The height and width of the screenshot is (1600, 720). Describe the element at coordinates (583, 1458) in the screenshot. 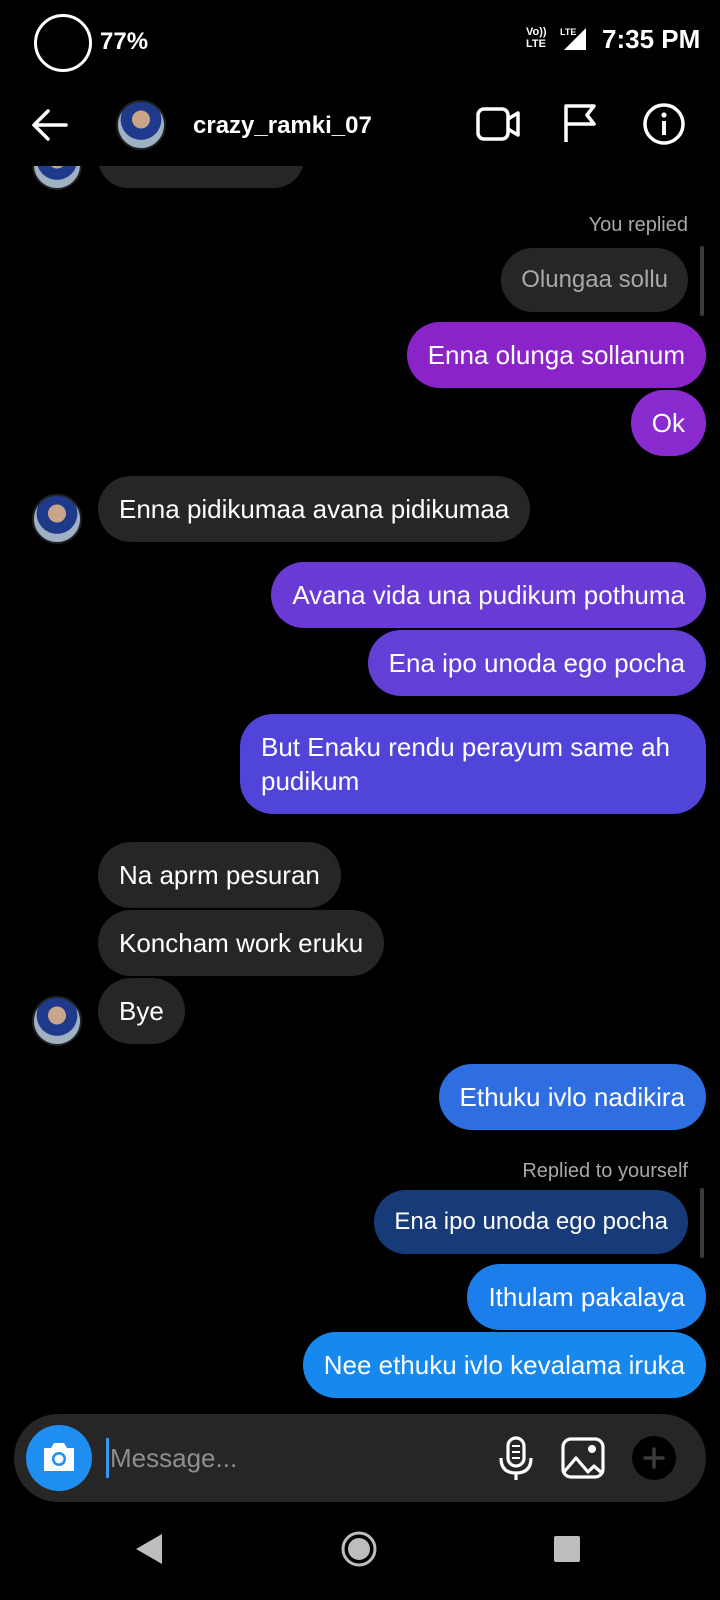

I see `gallery-icon` at that location.